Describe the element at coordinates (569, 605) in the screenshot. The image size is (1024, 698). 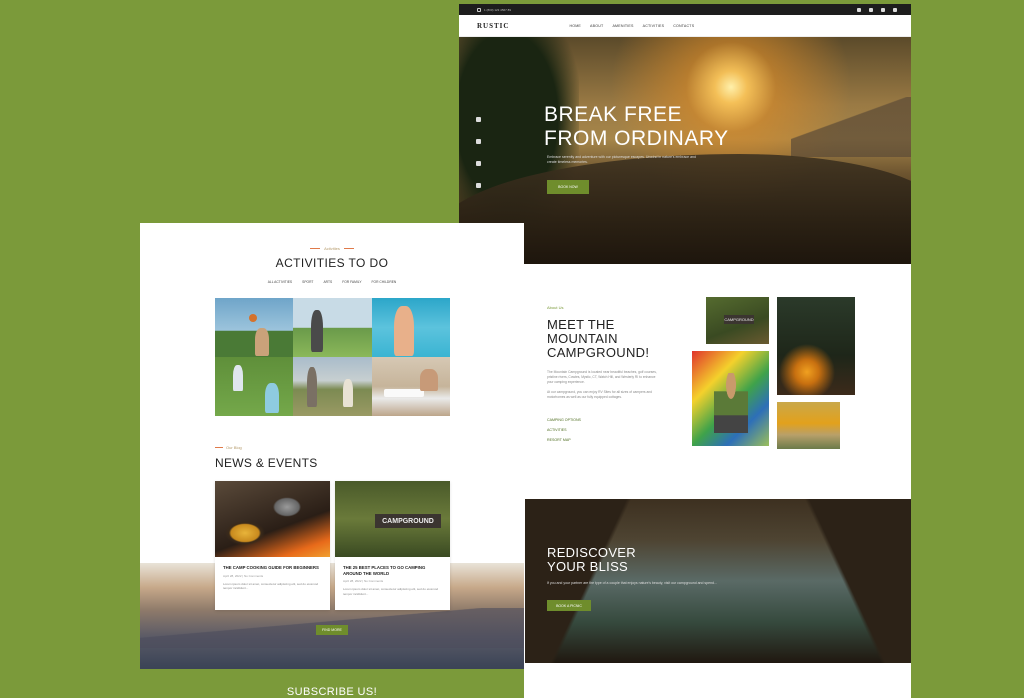
I see `book-picnic-button: BOOK A PICNIC` at that location.